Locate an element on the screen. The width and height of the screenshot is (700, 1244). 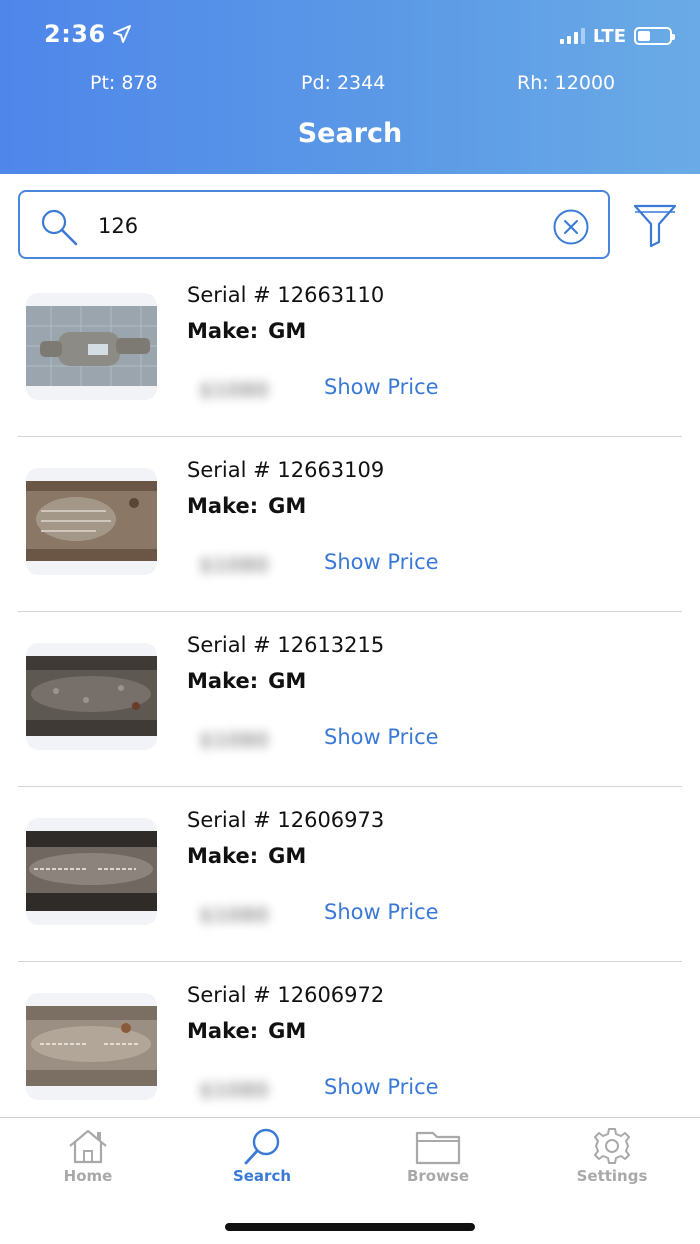
status-time: 2:36 is located at coordinates (75, 34).